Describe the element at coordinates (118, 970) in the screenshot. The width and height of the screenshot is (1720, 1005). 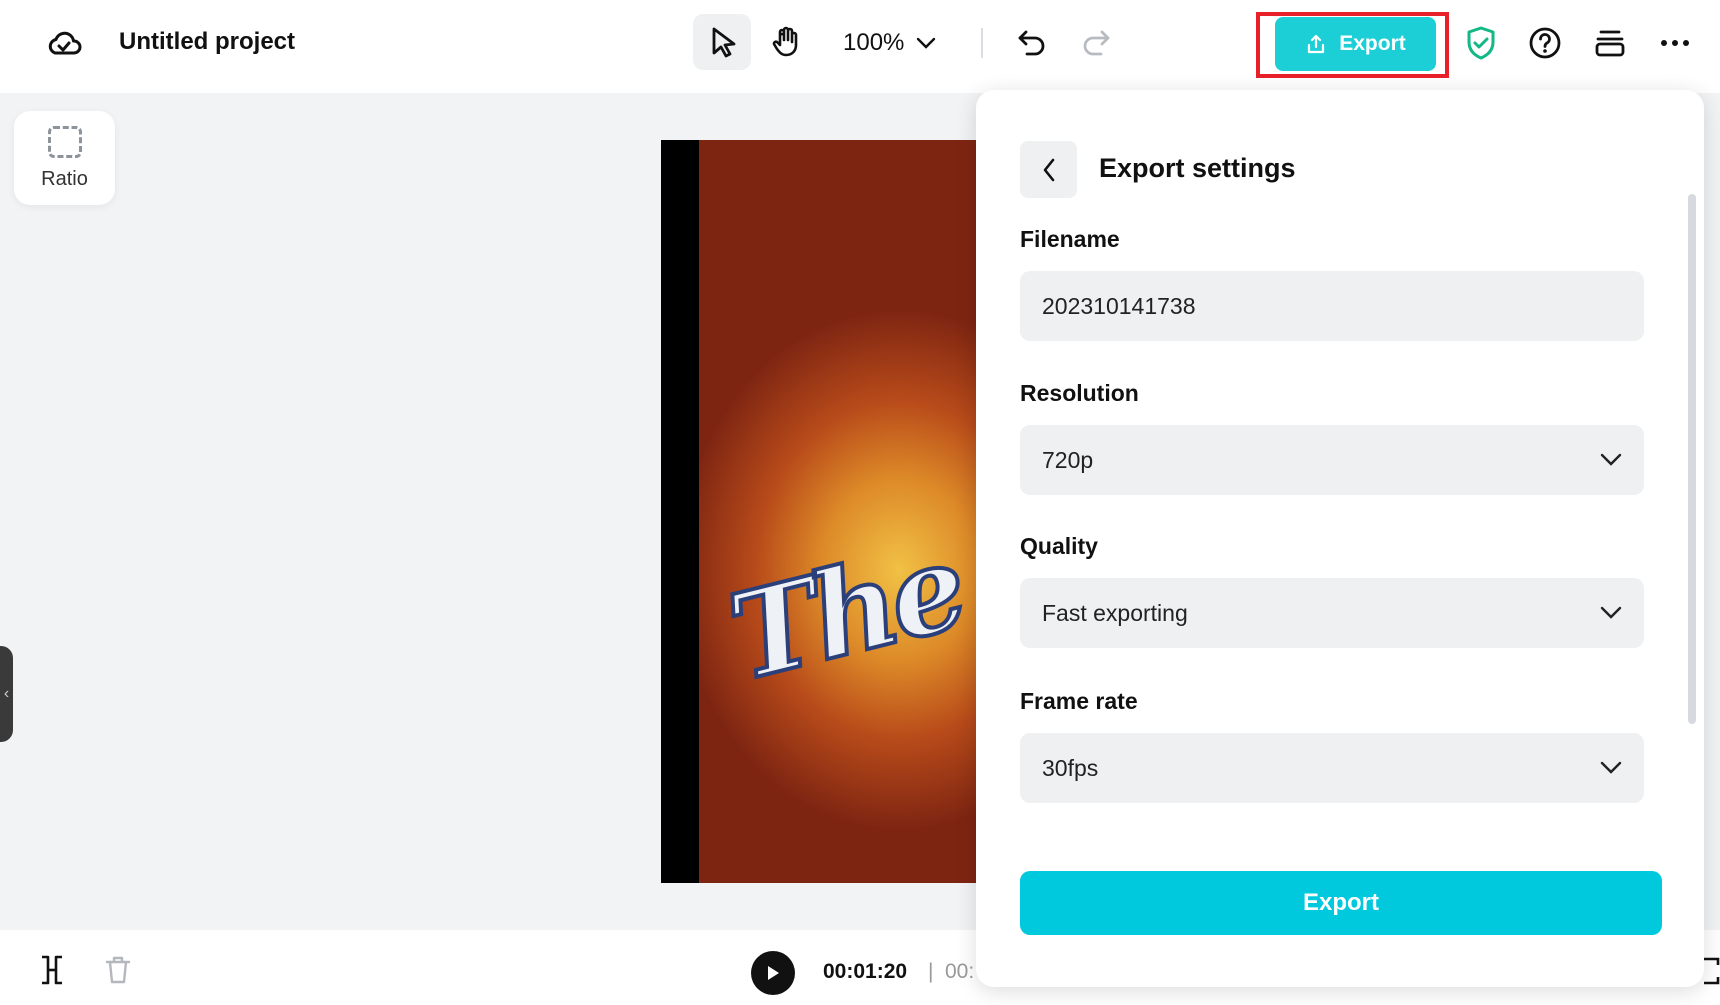
I see `trash-icon` at that location.